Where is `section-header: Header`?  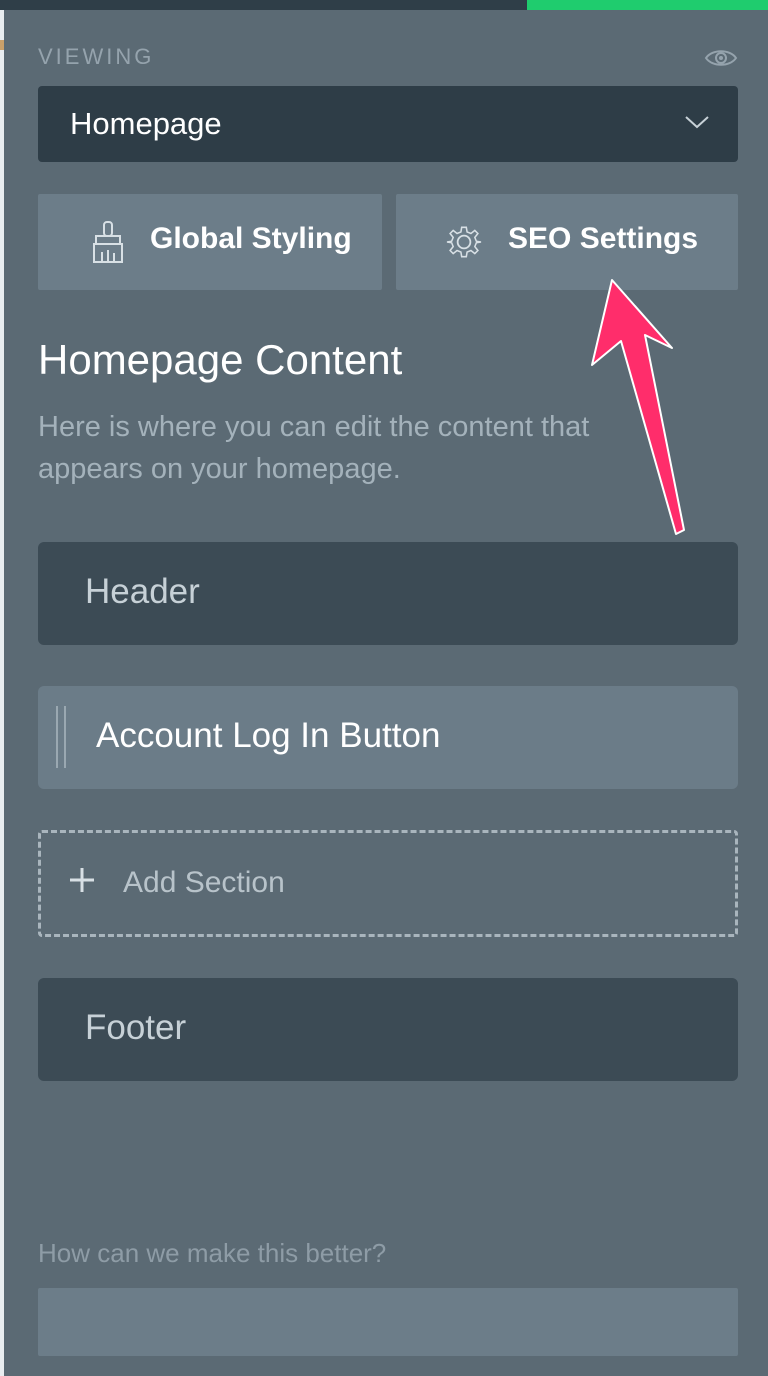 section-header: Header is located at coordinates (388, 593).